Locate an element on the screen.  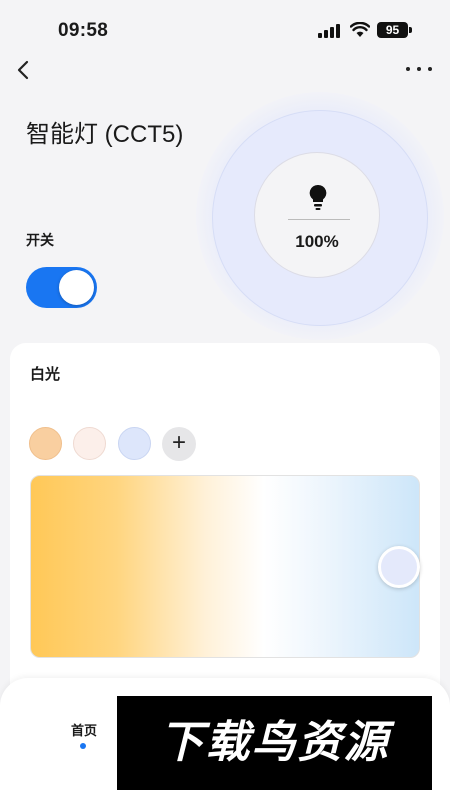
white-light-title: 白光 is located at coordinates (45, 374).